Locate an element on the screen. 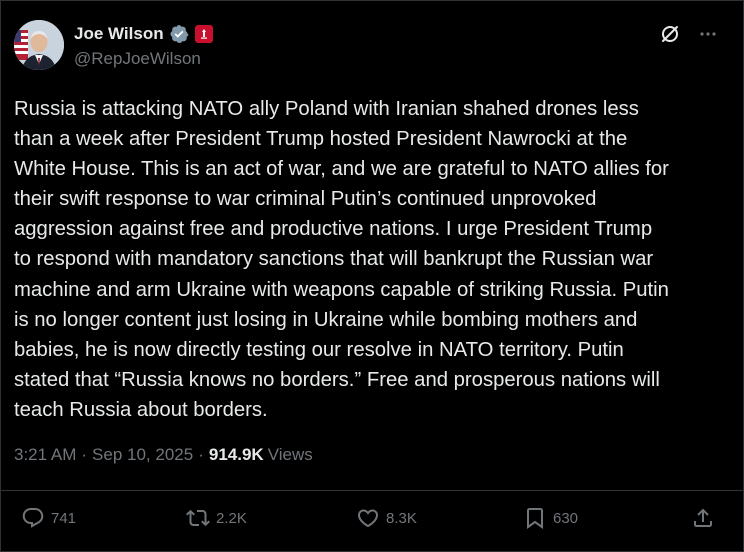 Image resolution: width=744 pixels, height=552 pixels. repost-button: 2.2K is located at coordinates (216, 518).